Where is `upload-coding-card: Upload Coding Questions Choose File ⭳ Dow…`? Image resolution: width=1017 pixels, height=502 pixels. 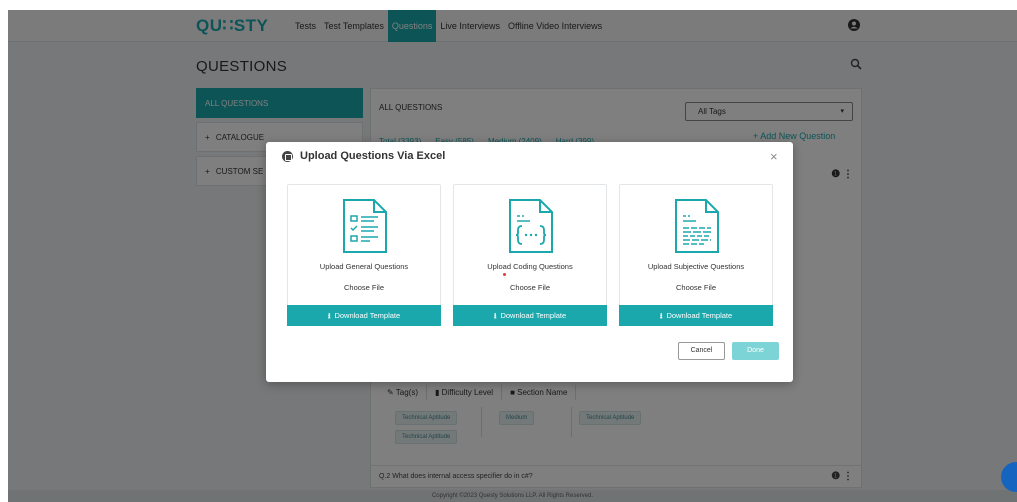
upload-coding-card: Upload Coding Questions Choose File ⭳ Dow… is located at coordinates (530, 255).